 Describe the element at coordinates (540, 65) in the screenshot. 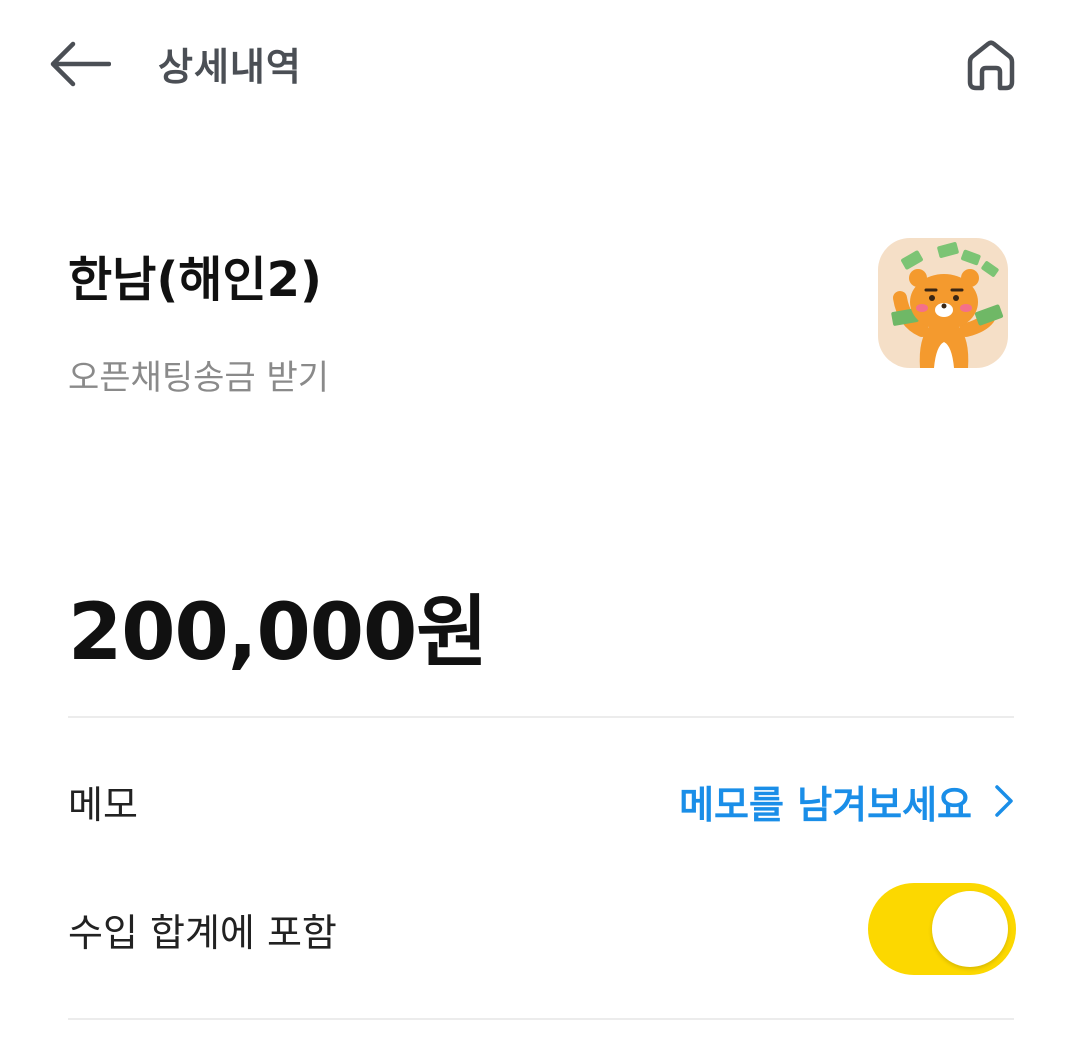

I see `header-bar: 상세내역` at that location.